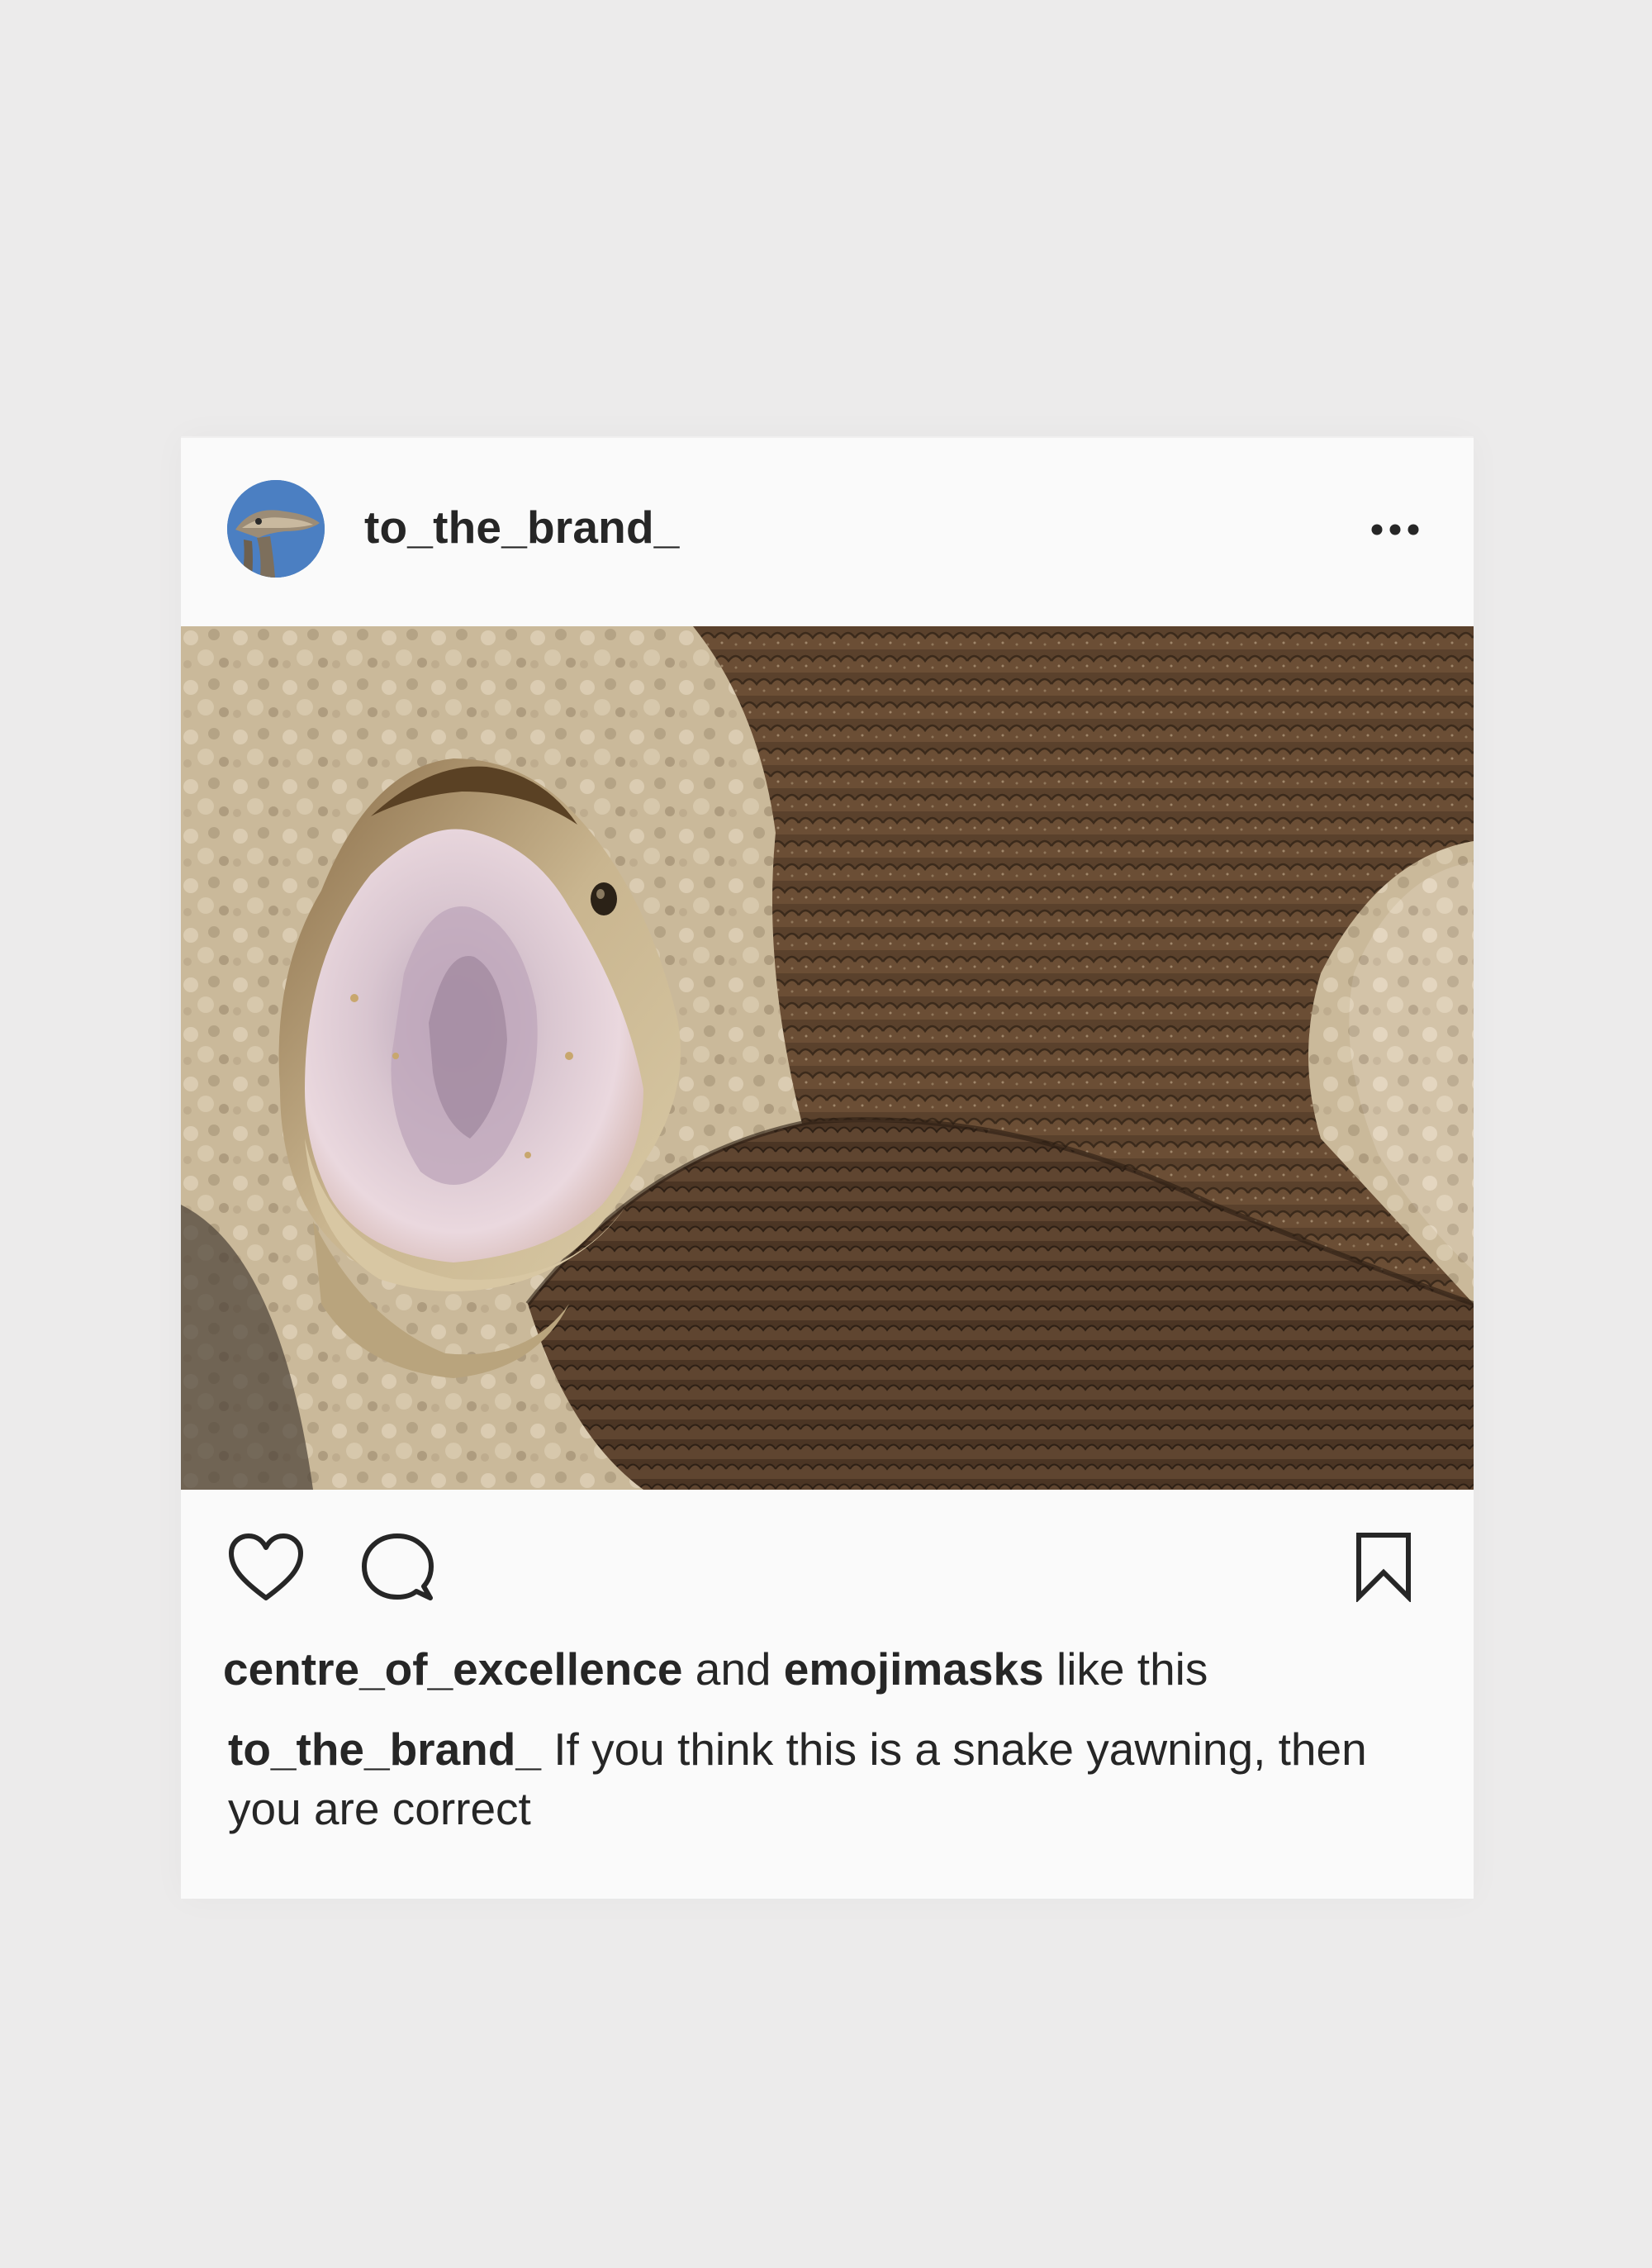 The height and width of the screenshot is (2268, 1652). I want to click on likes-suffix: like this, so click(1125, 1669).